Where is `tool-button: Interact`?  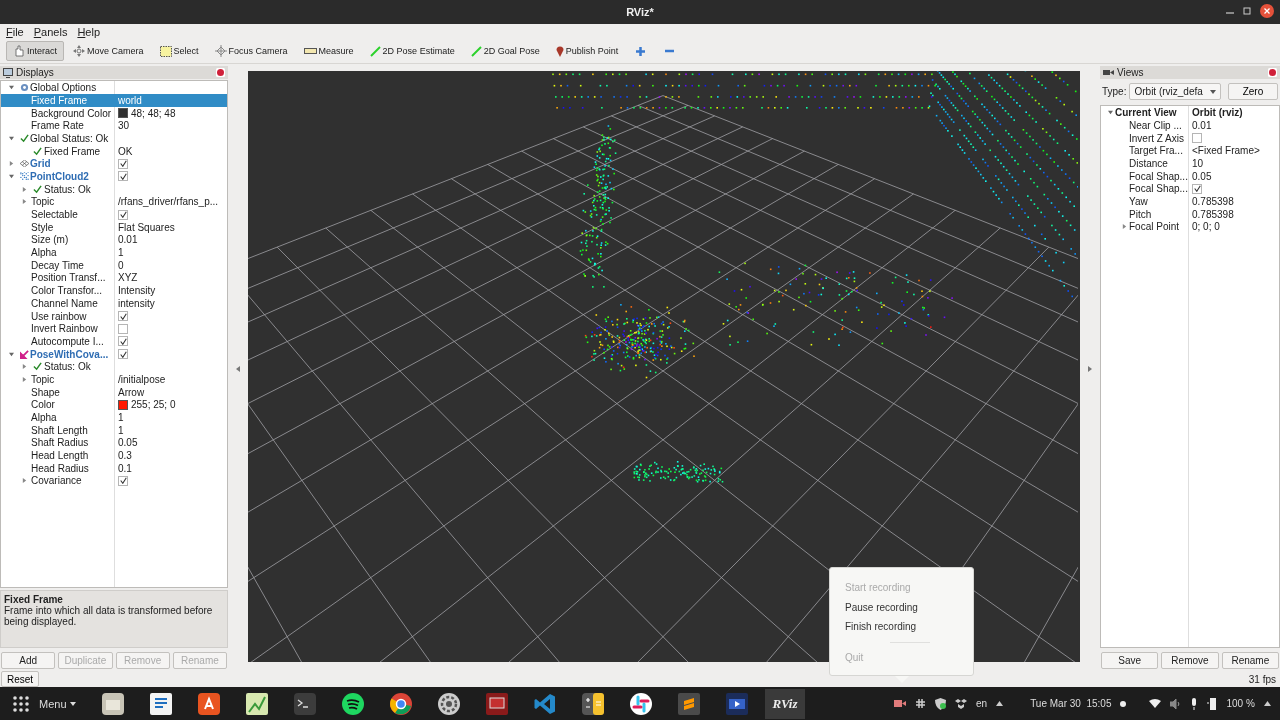 tool-button: Interact is located at coordinates (35, 51).